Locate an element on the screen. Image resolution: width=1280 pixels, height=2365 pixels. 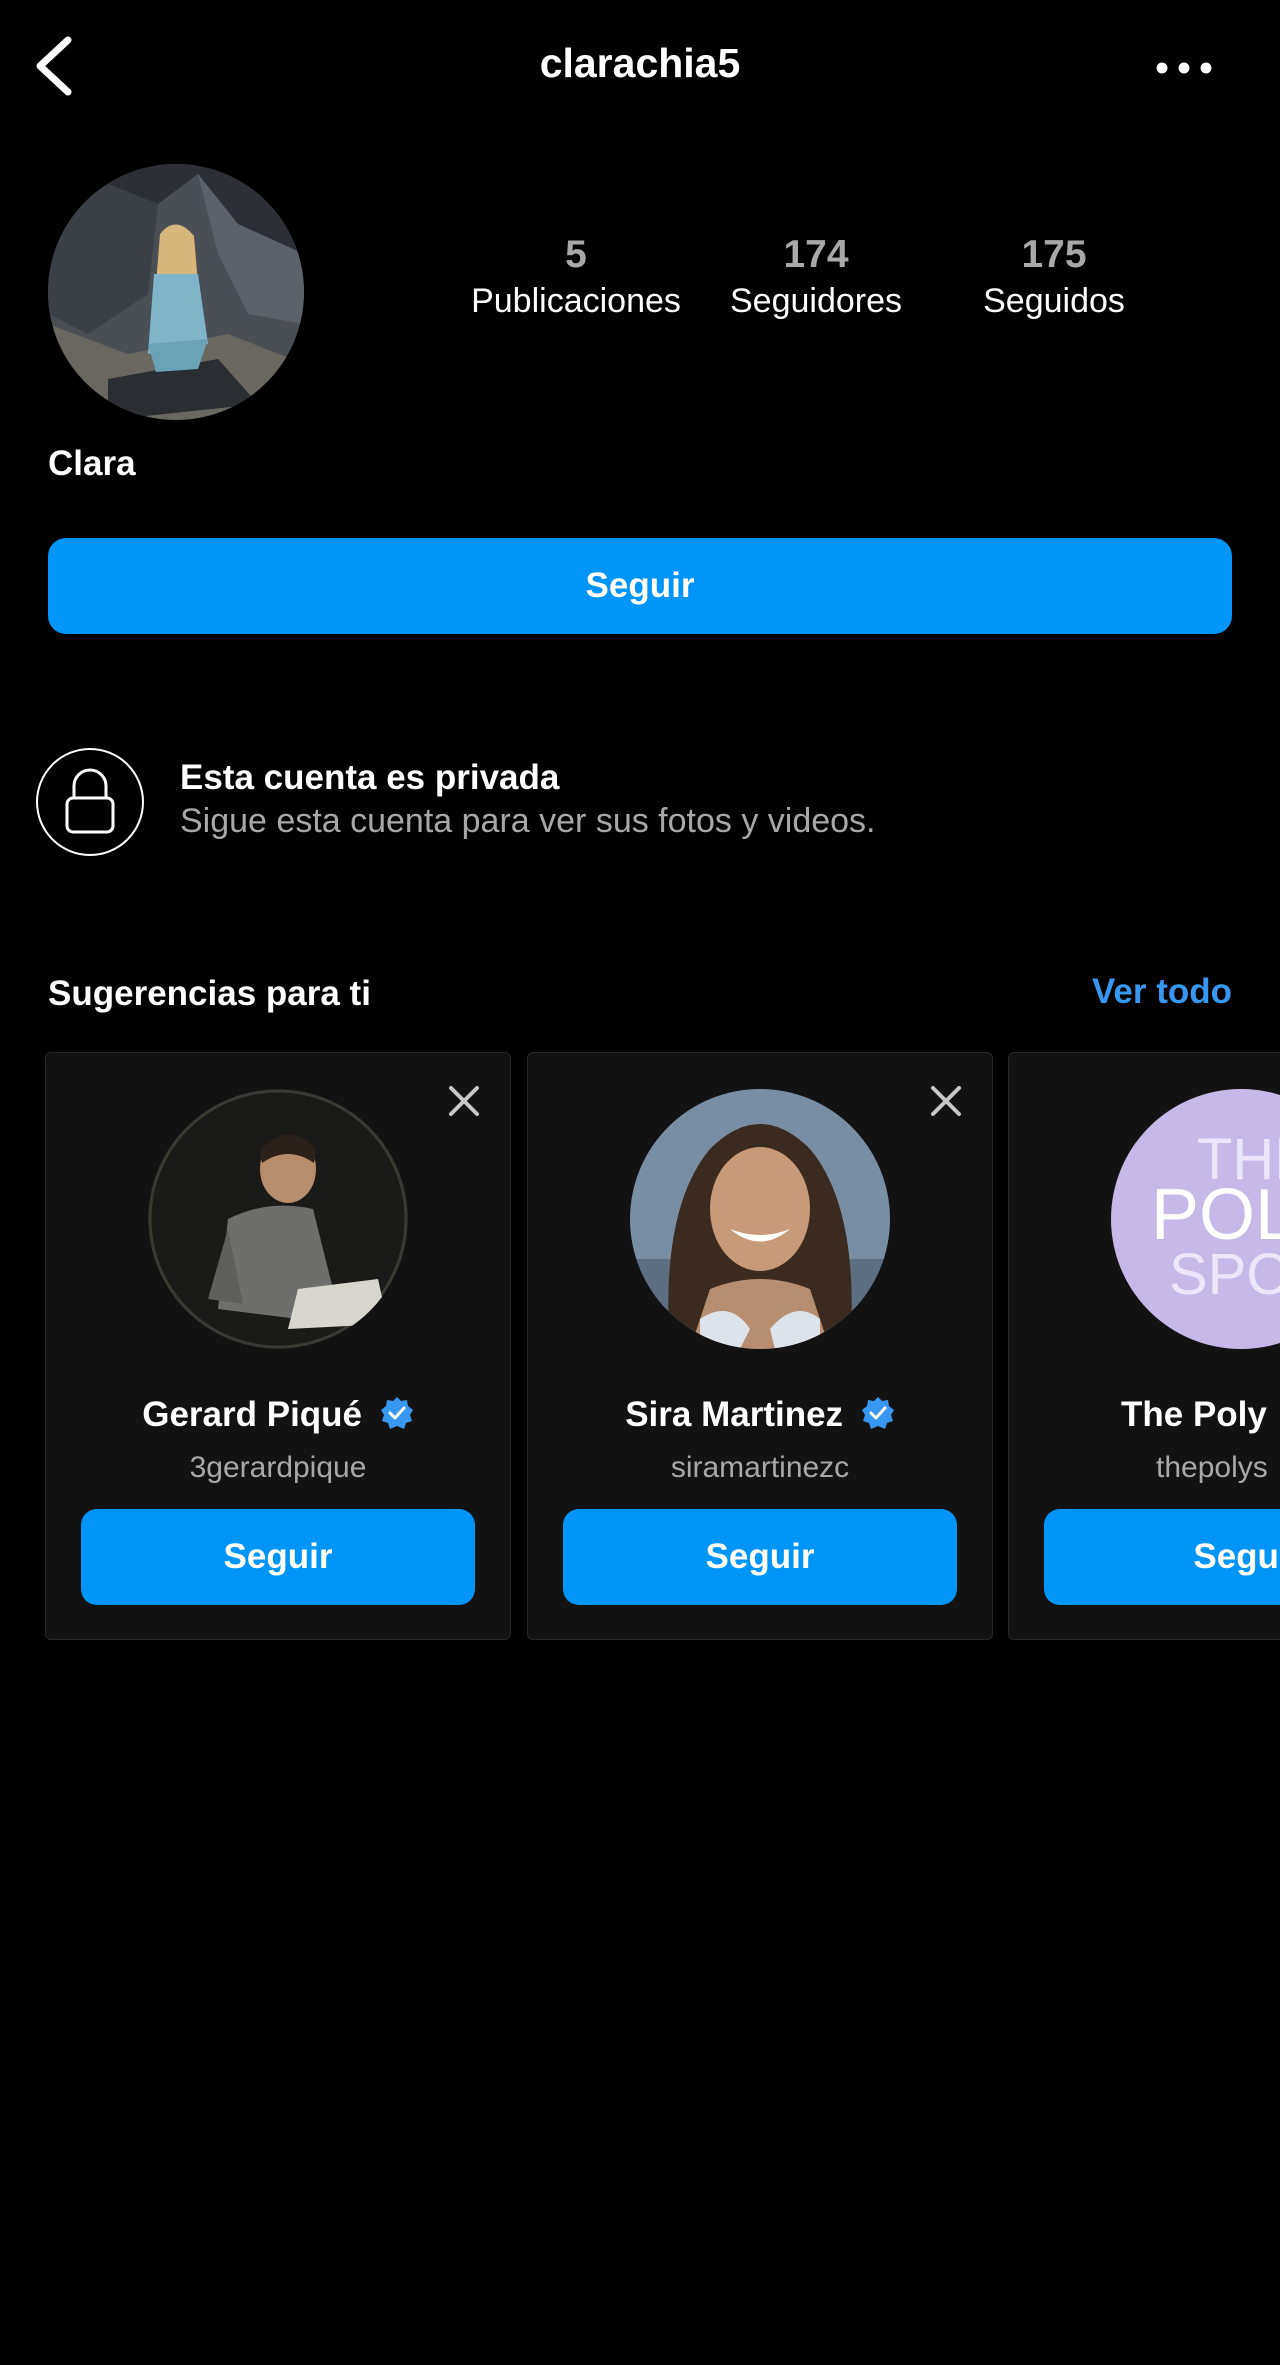
suggestion-card: THE POL SPO The Poly thepolys Segui is located at coordinates (1144, 1346).